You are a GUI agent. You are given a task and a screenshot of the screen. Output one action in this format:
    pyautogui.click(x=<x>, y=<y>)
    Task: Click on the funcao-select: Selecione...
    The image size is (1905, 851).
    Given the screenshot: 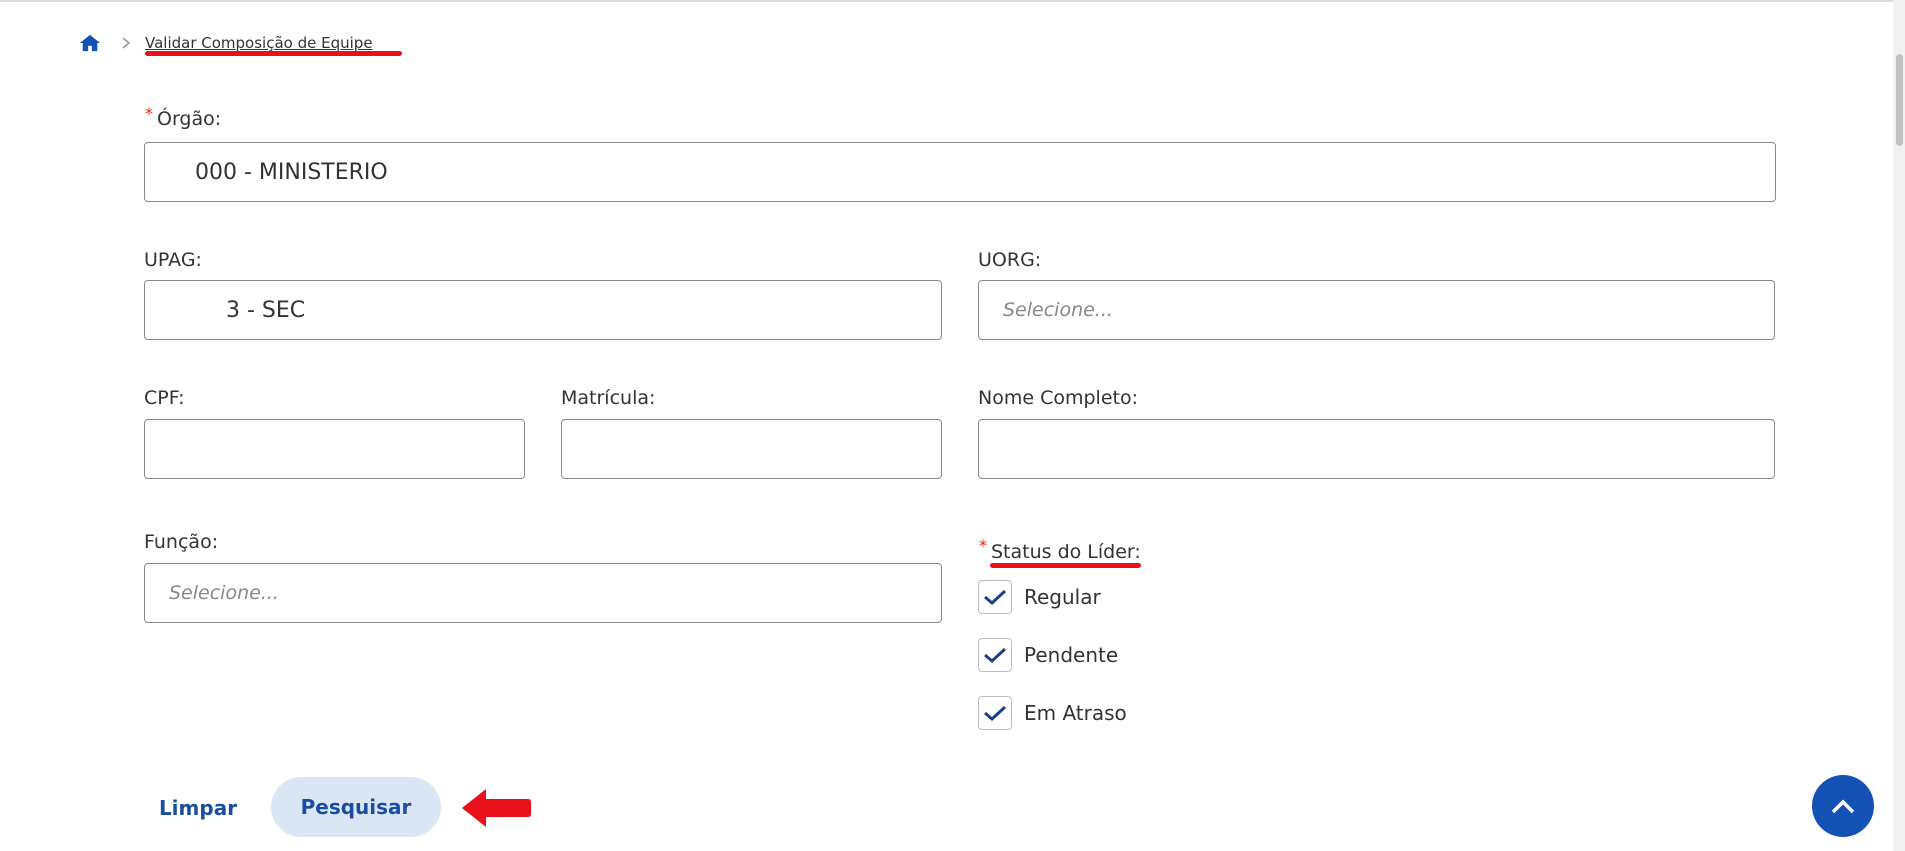 What is the action you would take?
    pyautogui.click(x=543, y=593)
    